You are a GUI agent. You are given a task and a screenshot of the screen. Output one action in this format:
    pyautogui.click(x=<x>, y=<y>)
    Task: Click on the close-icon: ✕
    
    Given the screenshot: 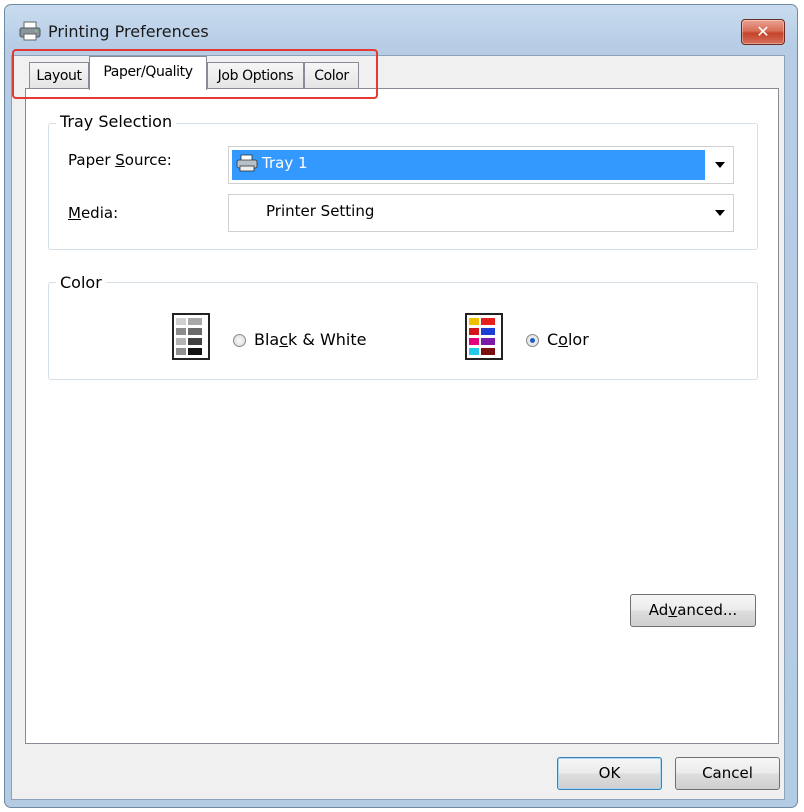 What is the action you would take?
    pyautogui.click(x=763, y=31)
    